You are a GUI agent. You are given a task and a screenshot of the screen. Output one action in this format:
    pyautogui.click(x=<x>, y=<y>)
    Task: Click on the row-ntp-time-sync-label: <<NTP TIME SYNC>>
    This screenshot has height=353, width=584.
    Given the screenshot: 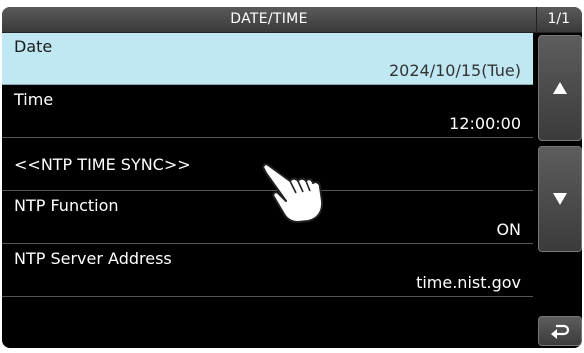 What is the action you would take?
    pyautogui.click(x=102, y=164)
    